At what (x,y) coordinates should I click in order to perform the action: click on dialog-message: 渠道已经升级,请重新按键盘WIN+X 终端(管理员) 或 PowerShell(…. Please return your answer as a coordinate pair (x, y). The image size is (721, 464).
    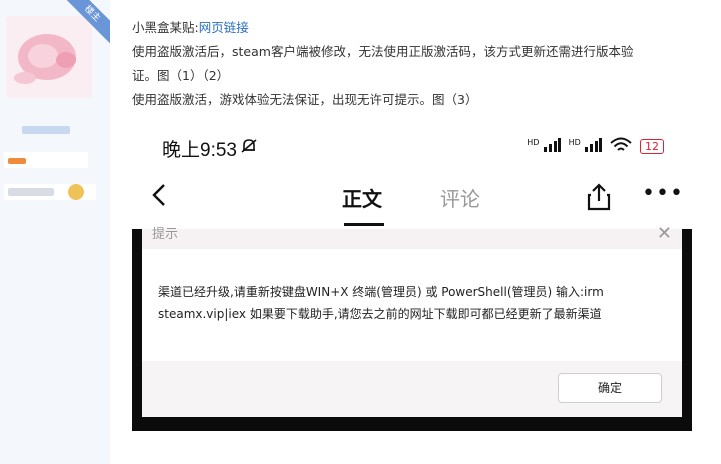
    Looking at the image, I should click on (413, 303).